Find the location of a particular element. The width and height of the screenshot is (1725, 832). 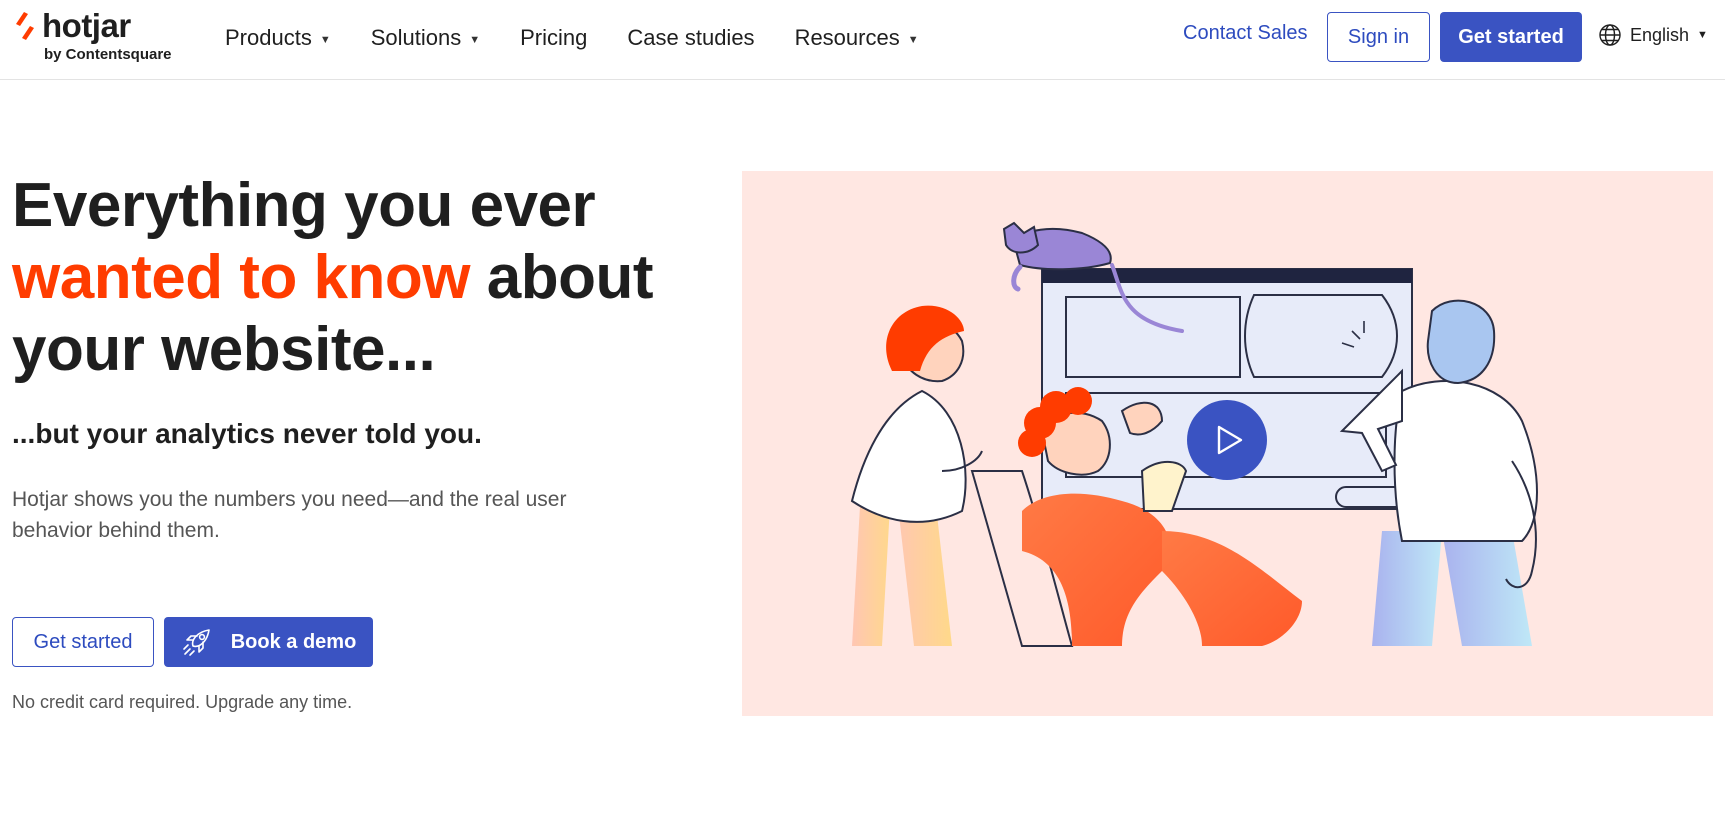

hero-get-started-button: Get started is located at coordinates (83, 642).